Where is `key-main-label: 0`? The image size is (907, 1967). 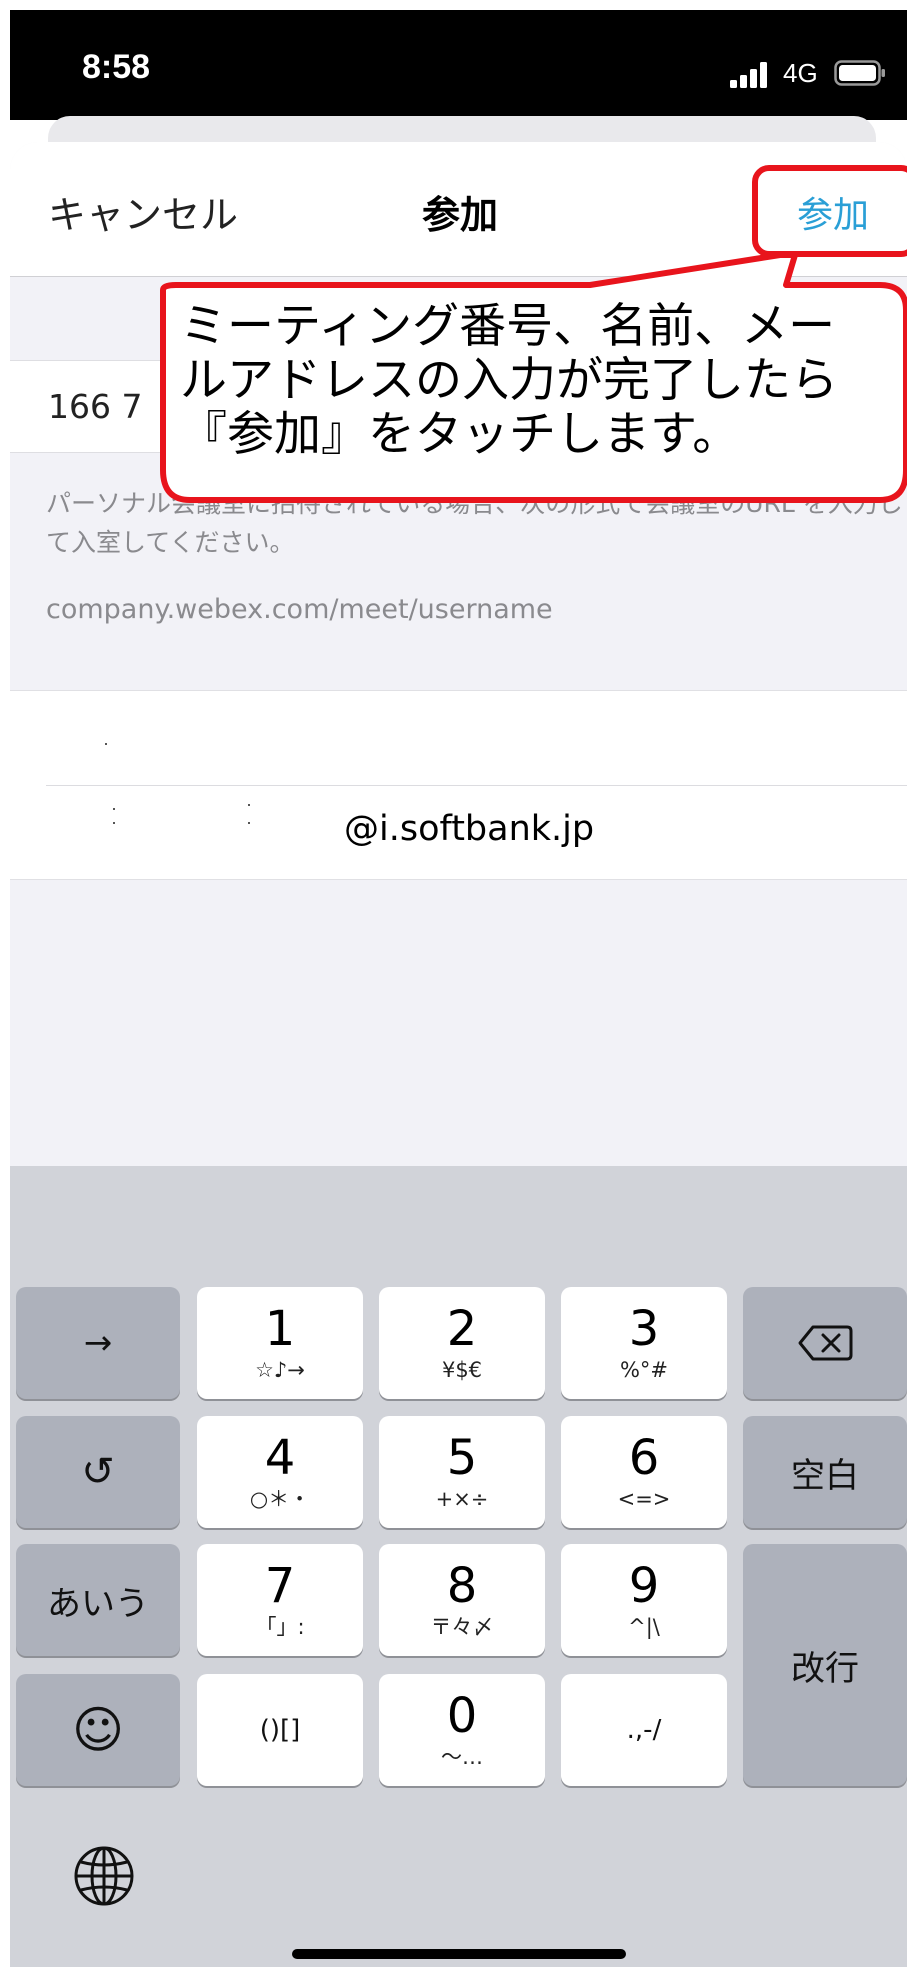 key-main-label: 0 is located at coordinates (462, 1716).